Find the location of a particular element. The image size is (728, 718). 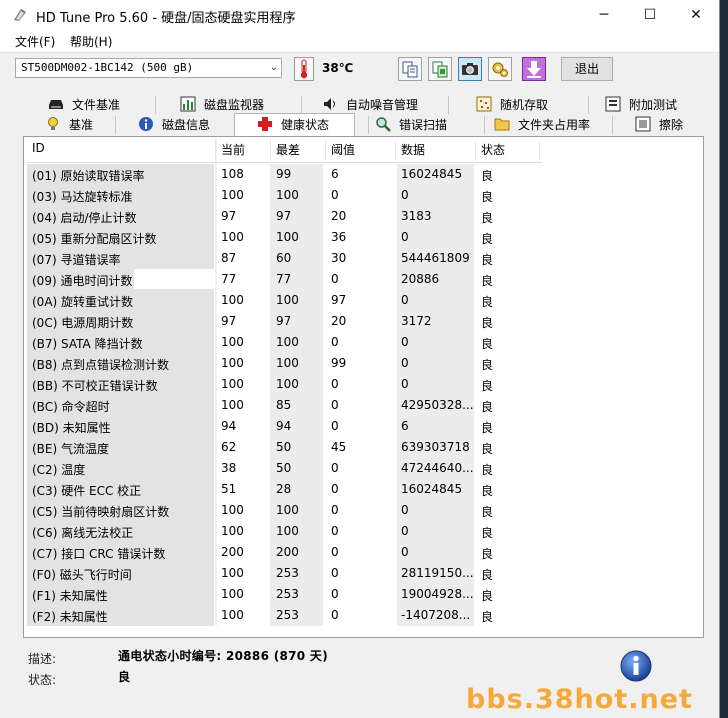

table-row: (C6) 离线无法校正 100 100 0 0 良 is located at coordinates (284, 531).